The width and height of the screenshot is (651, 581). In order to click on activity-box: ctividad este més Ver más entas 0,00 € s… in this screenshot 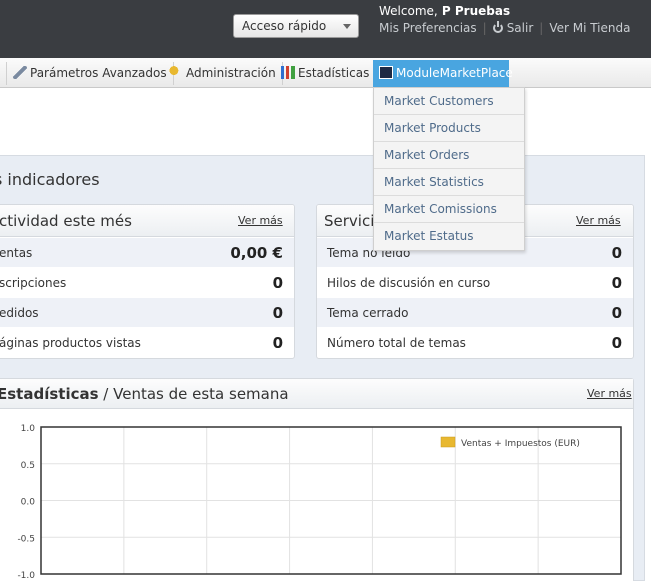, I will do `click(147, 281)`.